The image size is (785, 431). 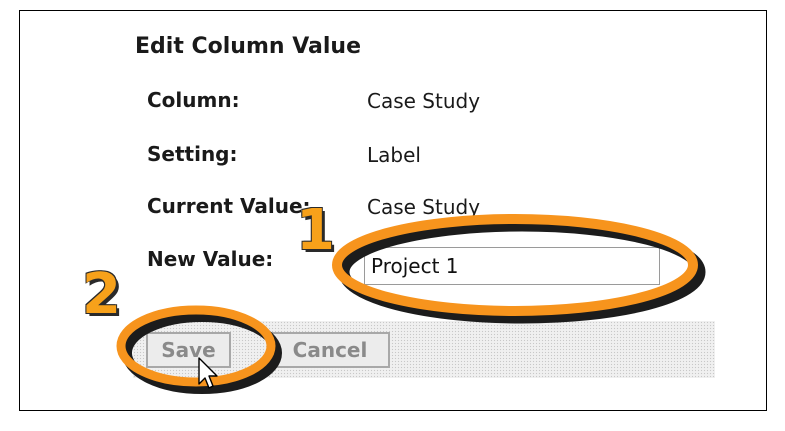 What do you see at coordinates (210, 259) in the screenshot?
I see `new-value-label: New Value:` at bounding box center [210, 259].